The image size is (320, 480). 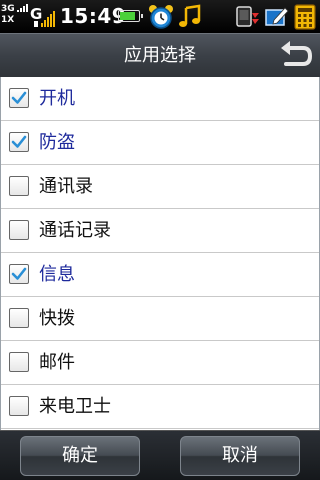 What do you see at coordinates (160, 231) in the screenshot?
I see `list-item-call-log: 通话记录` at bounding box center [160, 231].